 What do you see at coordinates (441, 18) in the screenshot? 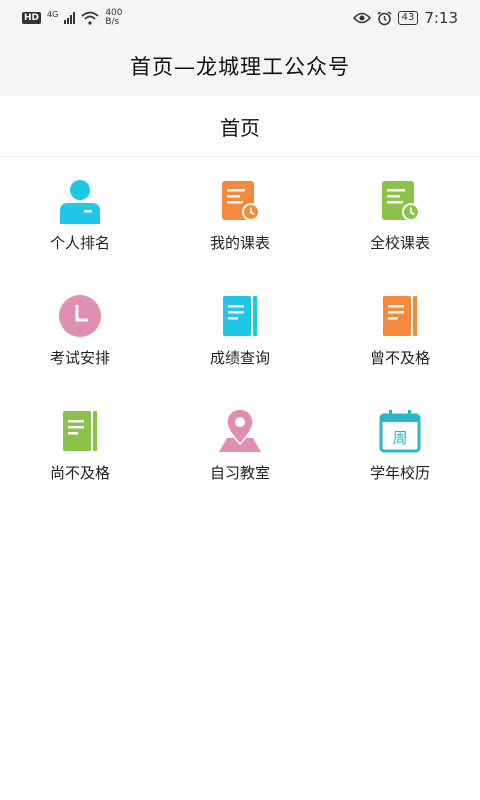
I see `clock-time: 7:13` at bounding box center [441, 18].